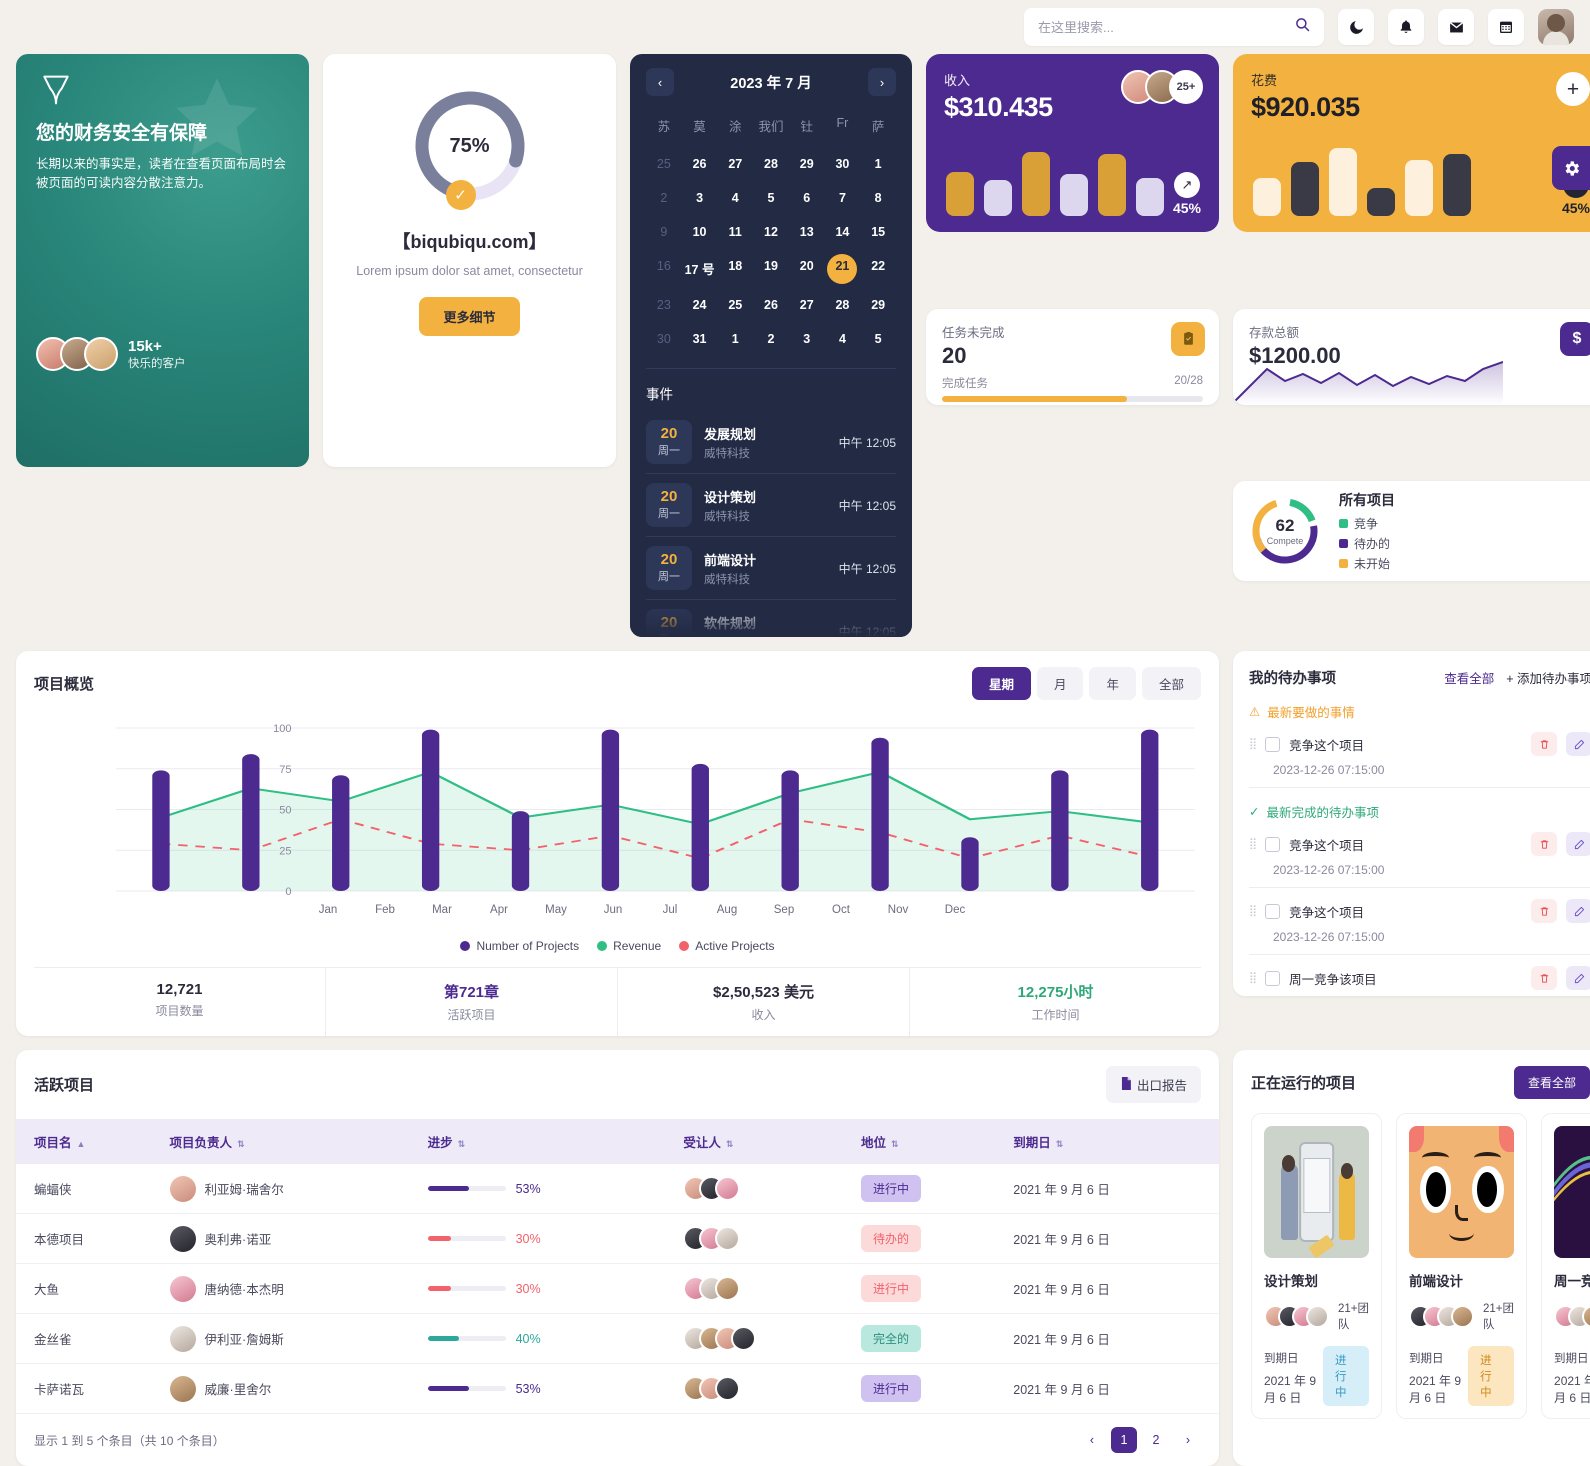 This screenshot has height=1466, width=1590. Describe the element at coordinates (1573, 89) in the screenshot. I see `add-expense-button: +` at that location.